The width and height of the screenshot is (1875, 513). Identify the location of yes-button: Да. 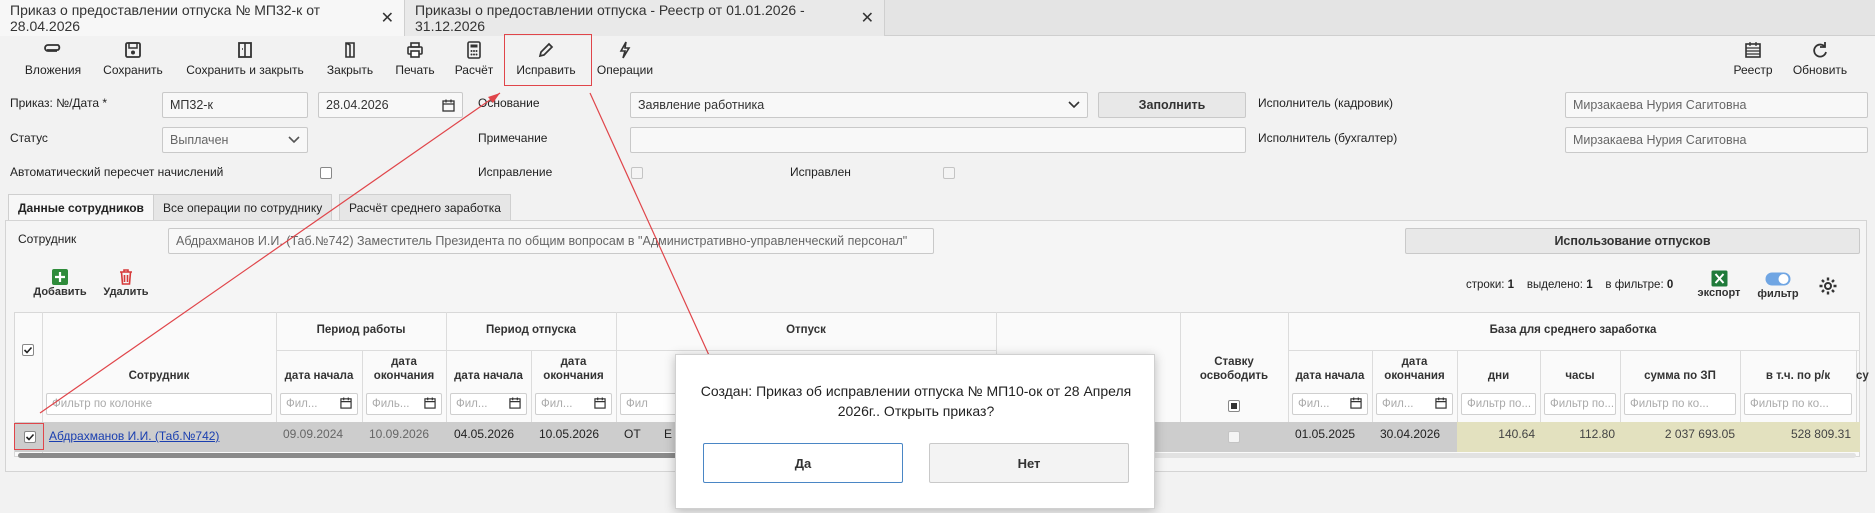
(803, 463).